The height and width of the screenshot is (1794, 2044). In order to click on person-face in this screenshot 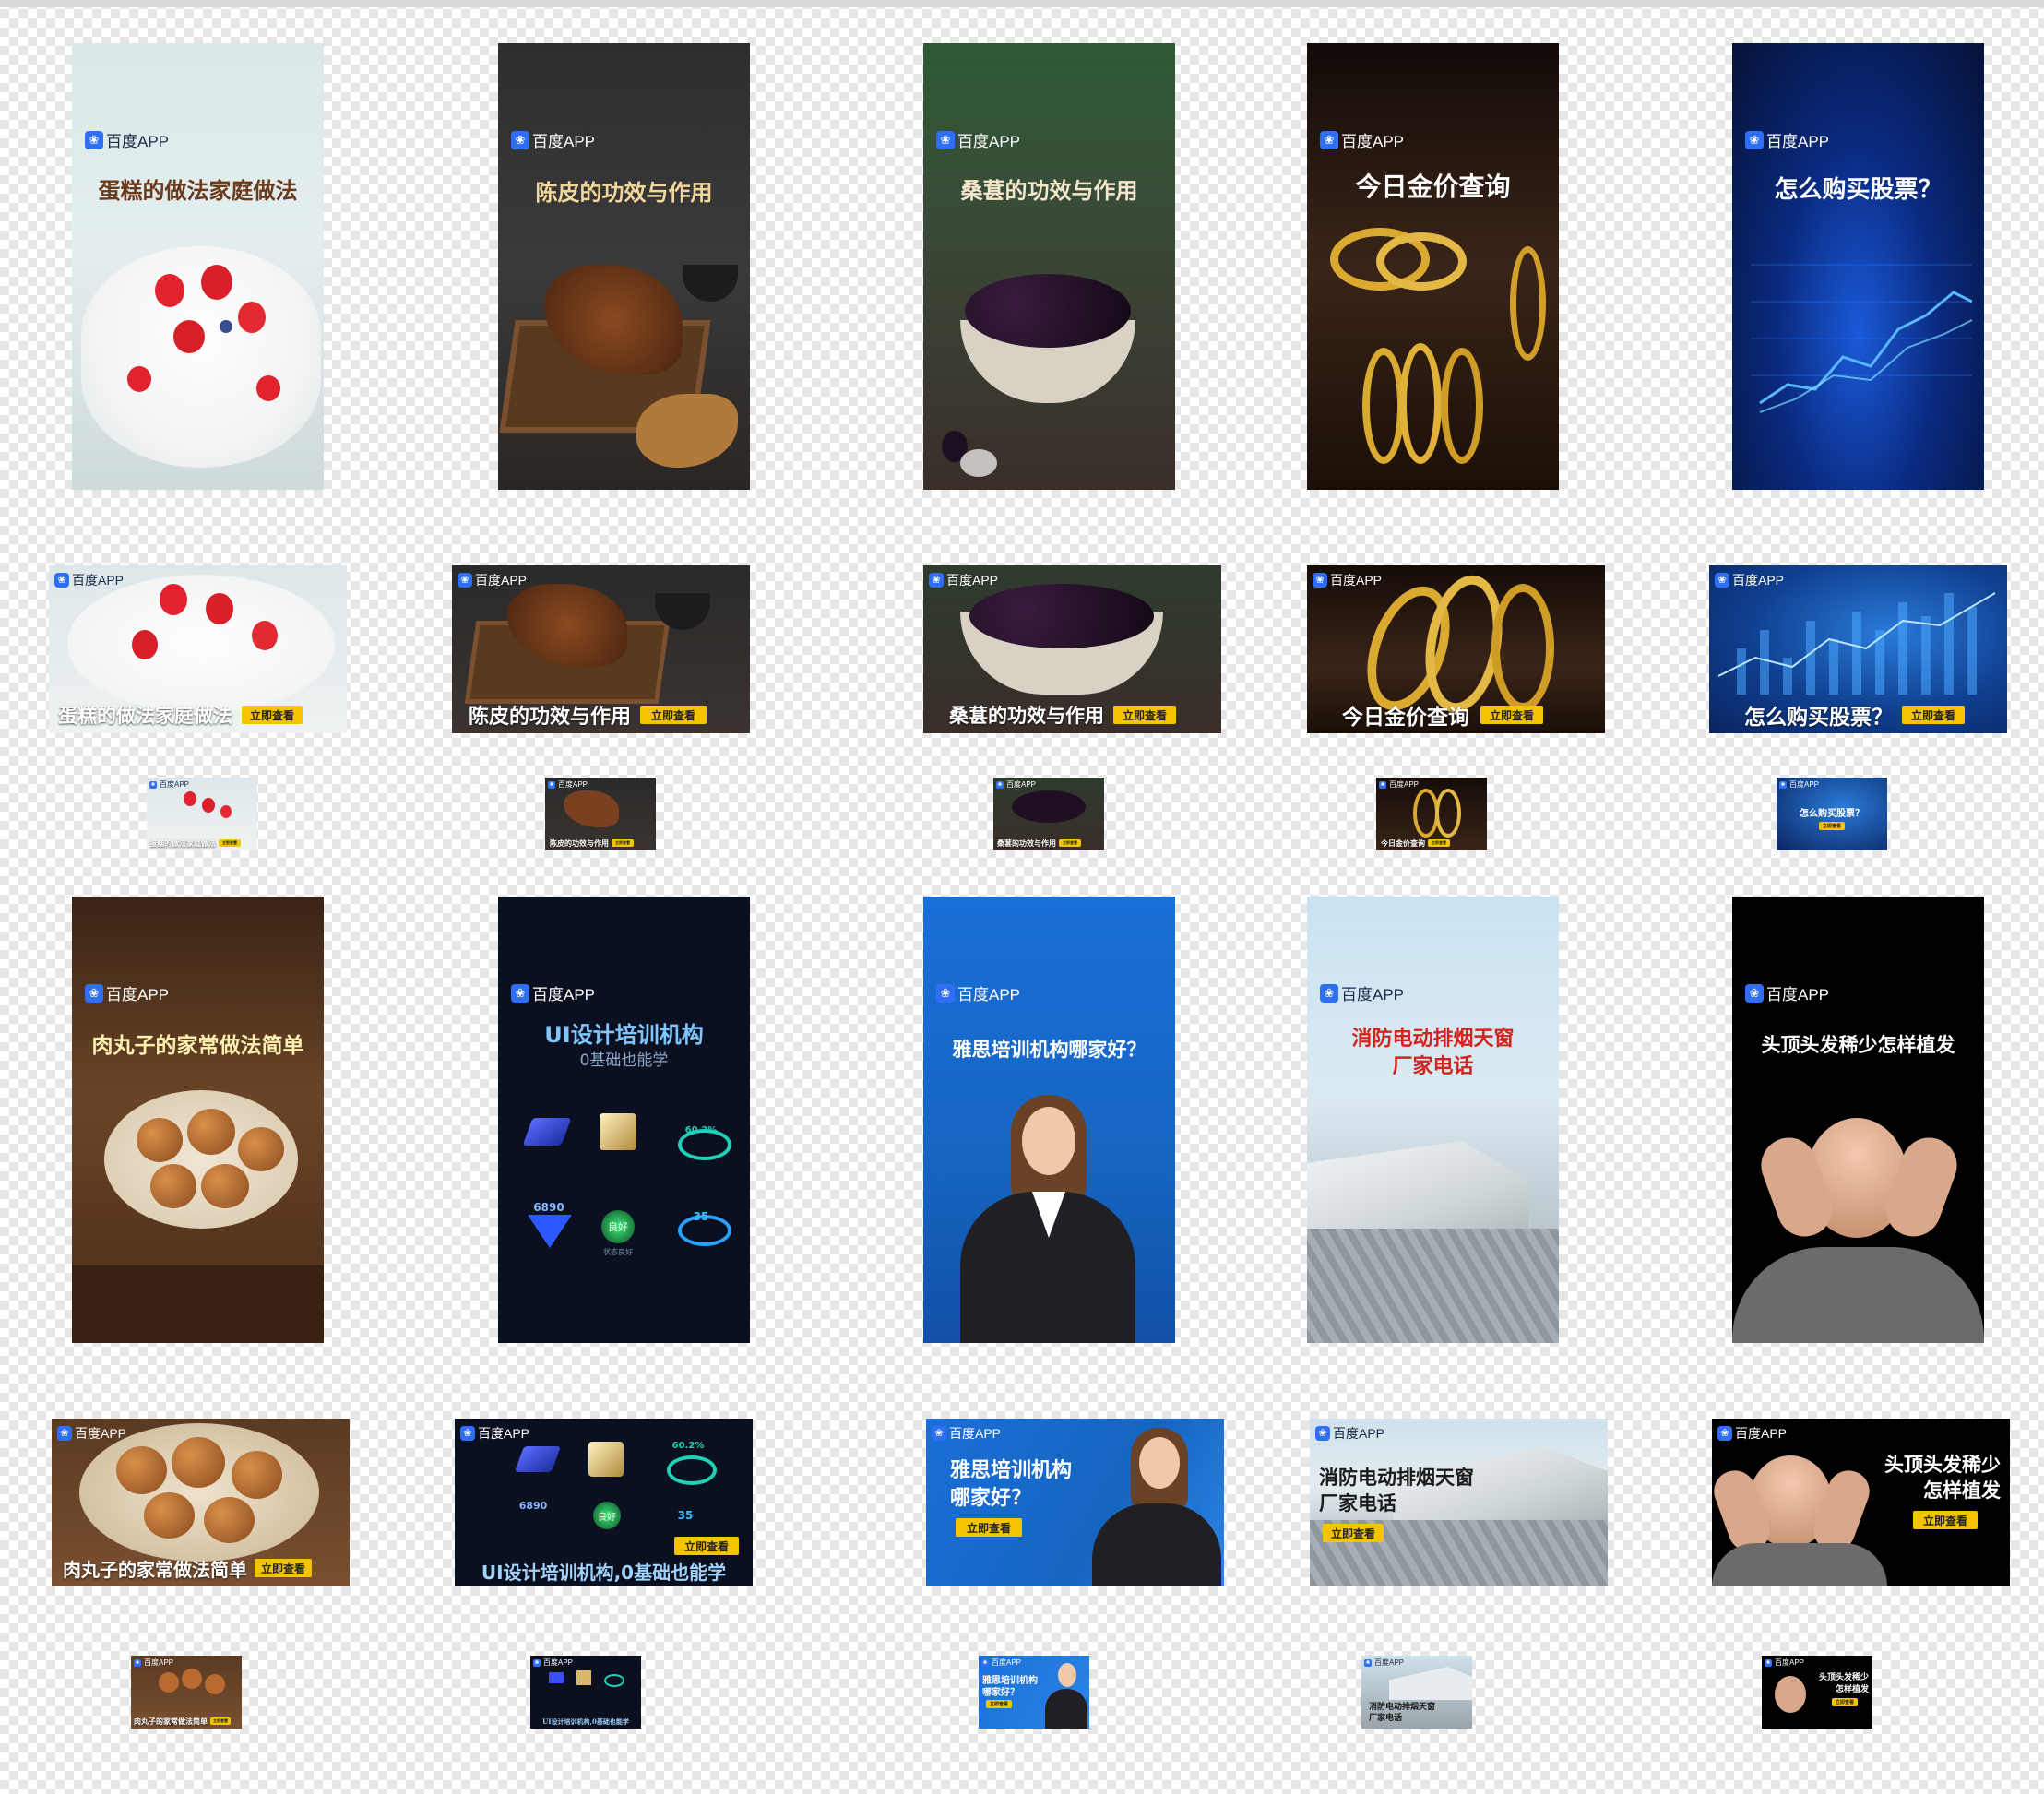, I will do `click(1067, 1675)`.